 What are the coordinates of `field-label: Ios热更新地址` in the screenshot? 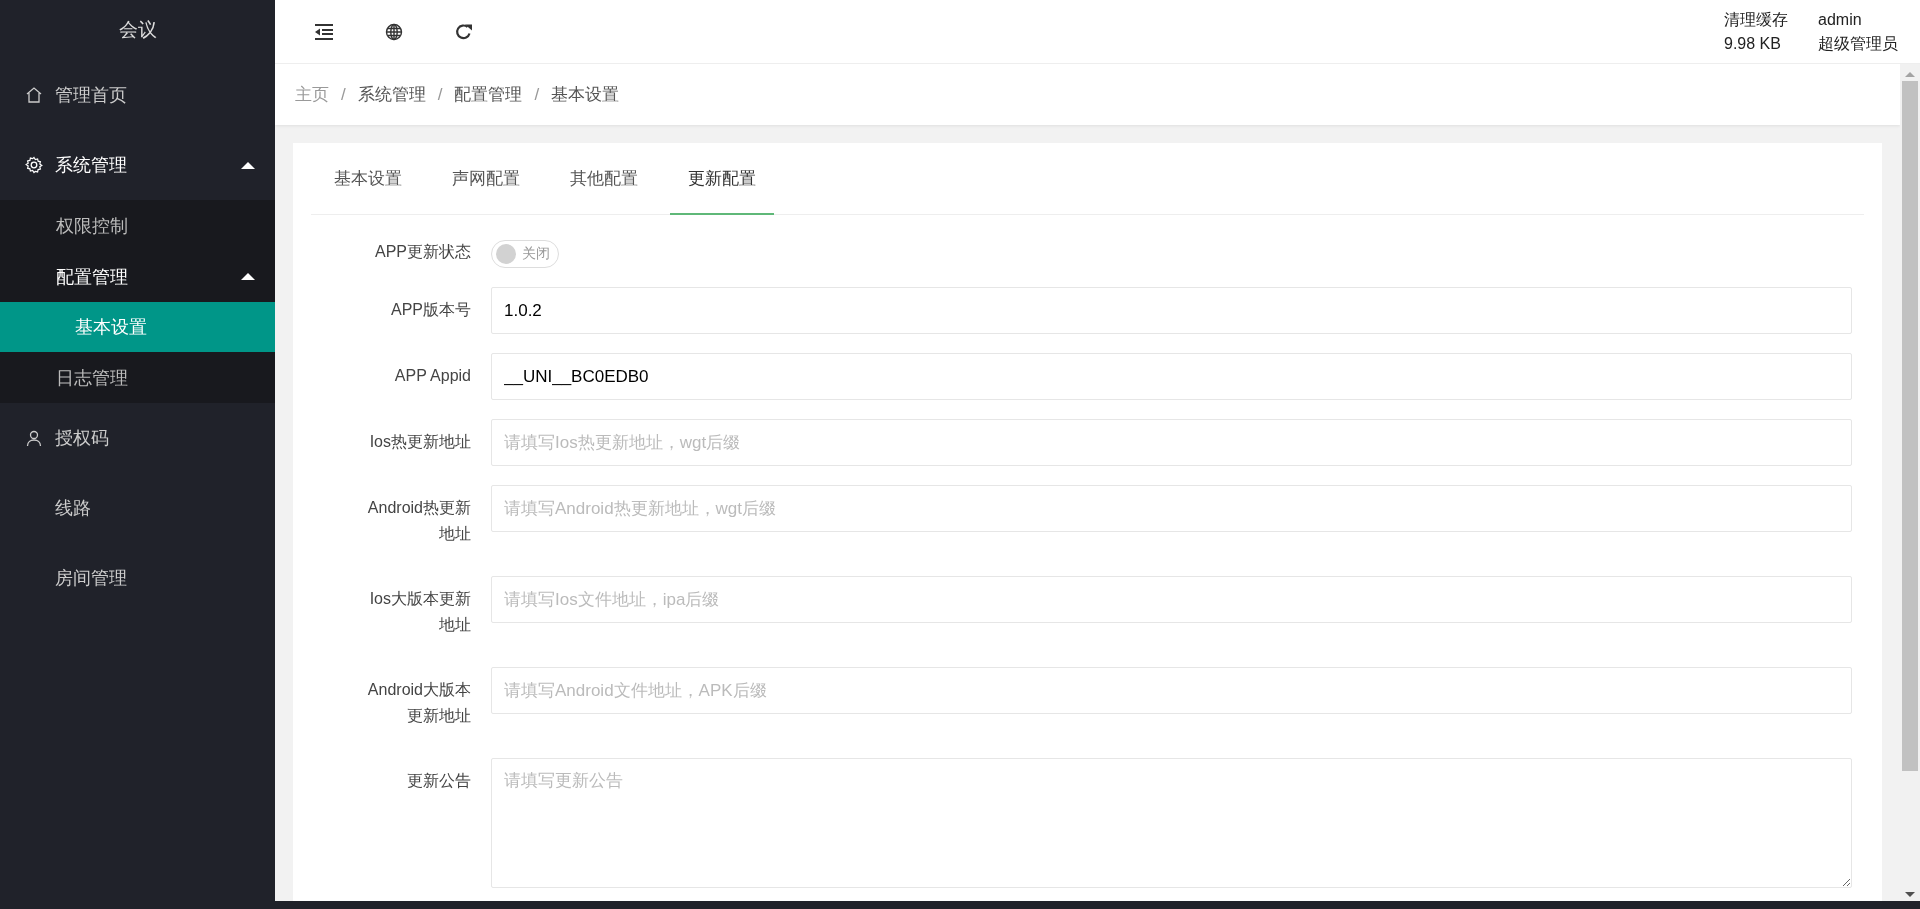 It's located at (420, 442).